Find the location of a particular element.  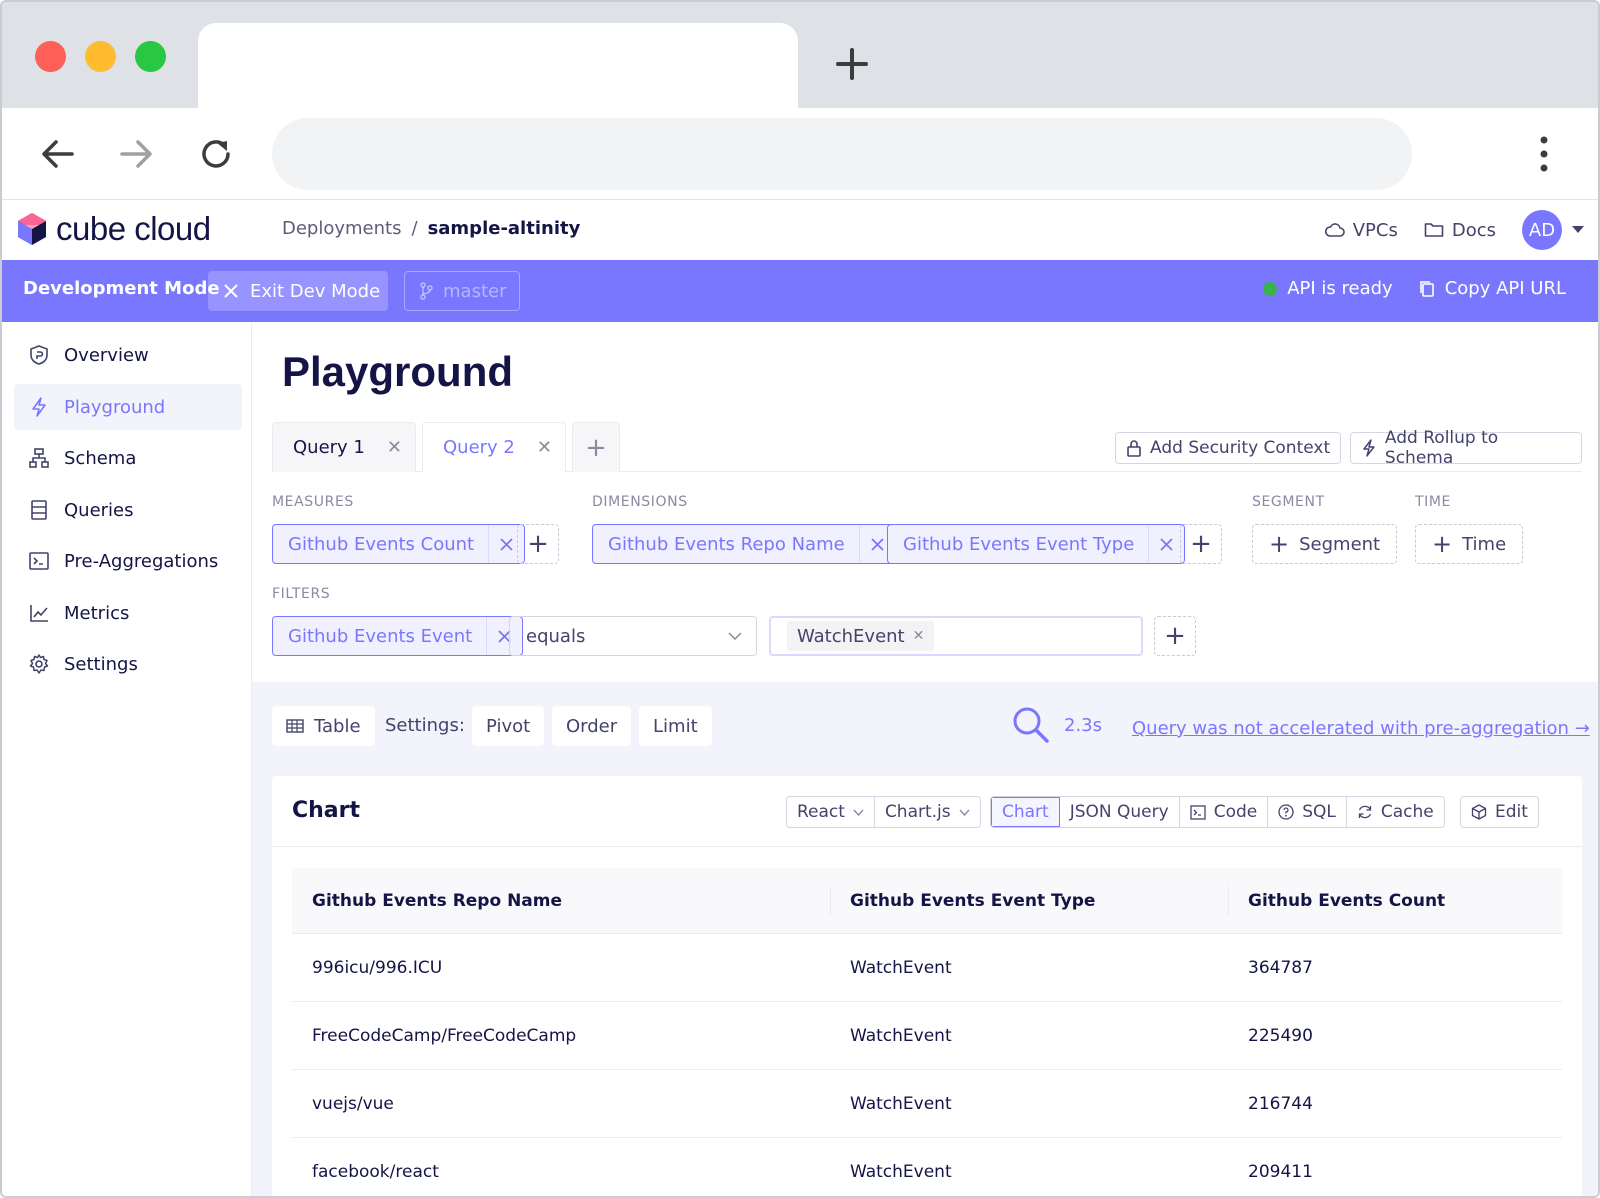

reload-icon is located at coordinates (216, 154).